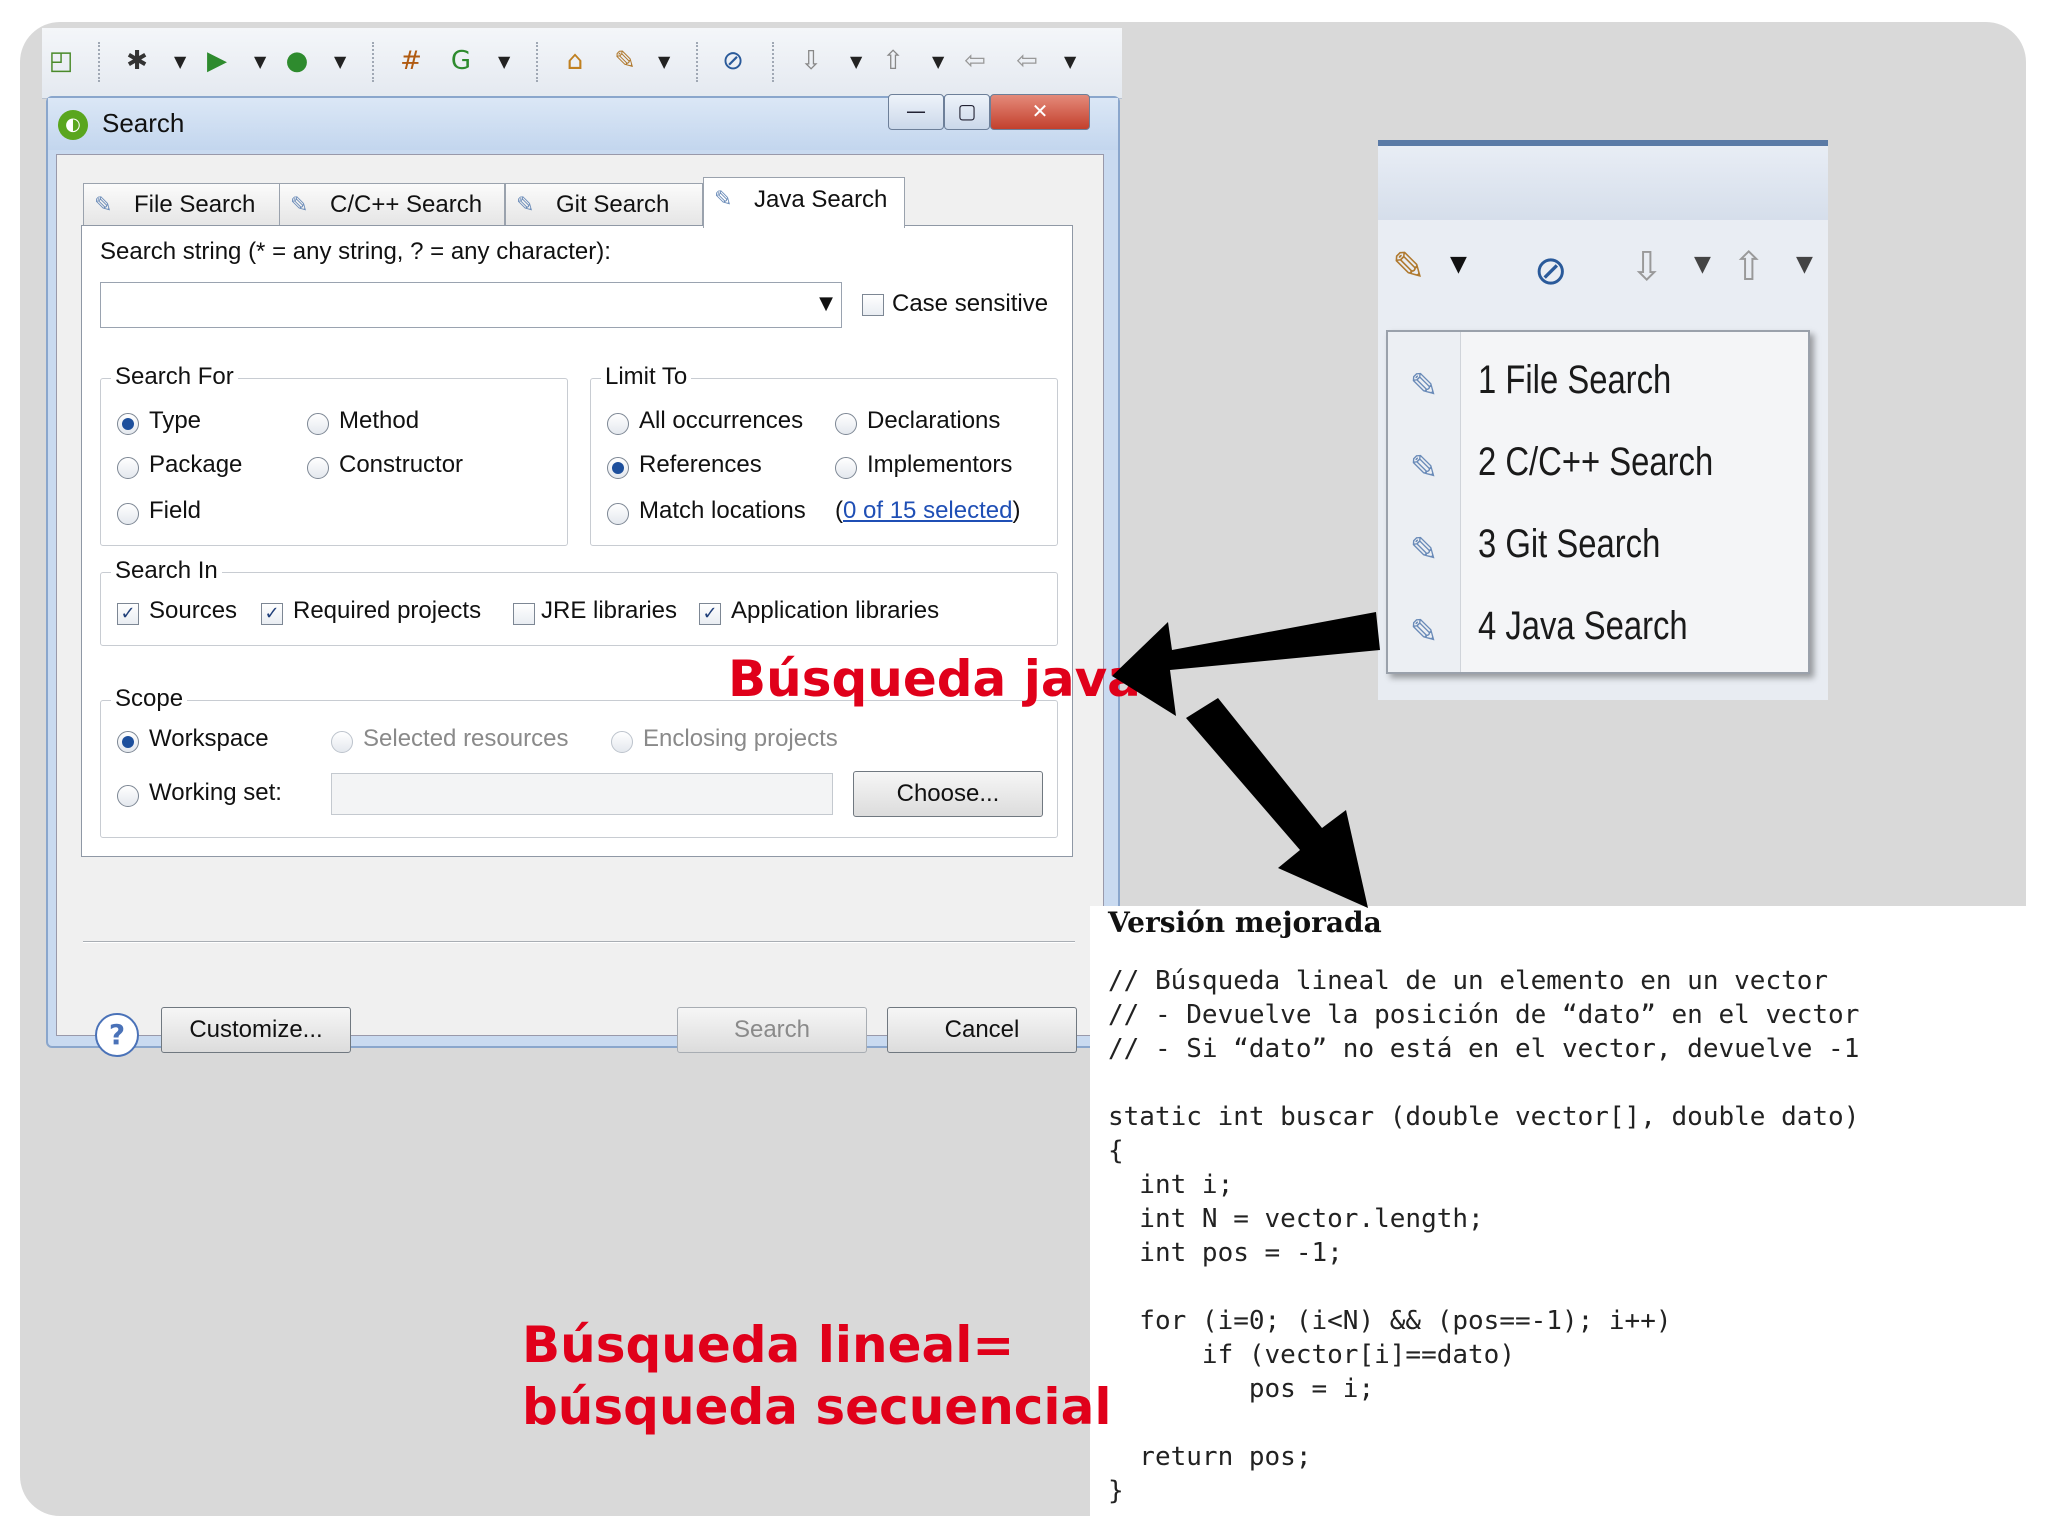 The height and width of the screenshot is (1536, 2048). What do you see at coordinates (174, 377) in the screenshot?
I see `search-for-title: Search For` at bounding box center [174, 377].